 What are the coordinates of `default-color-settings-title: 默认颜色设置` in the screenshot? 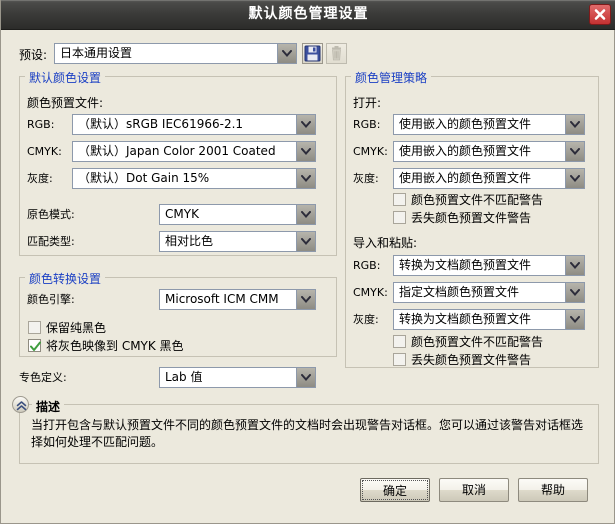 It's located at (65, 77).